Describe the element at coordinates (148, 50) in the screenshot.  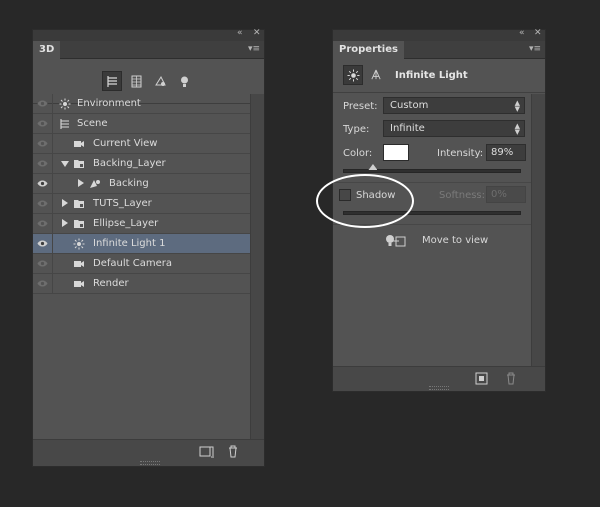
I see `tab-bar: 3D ▾≡` at that location.